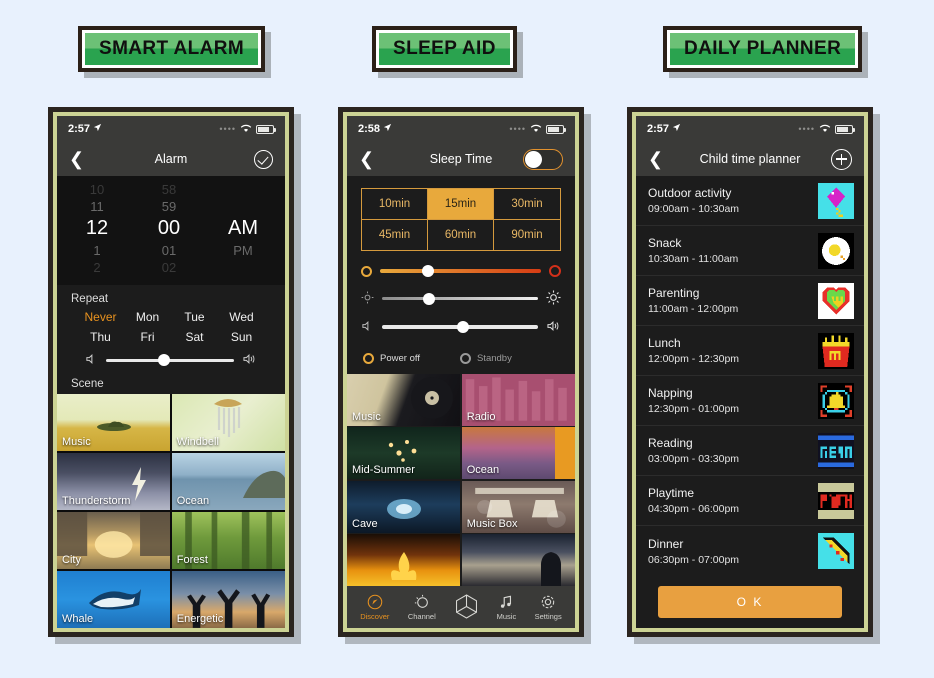 This screenshot has width=934, height=678. Describe the element at coordinates (694, 359) in the screenshot. I see `item-time: 12:00pm - 12:30pm` at that location.